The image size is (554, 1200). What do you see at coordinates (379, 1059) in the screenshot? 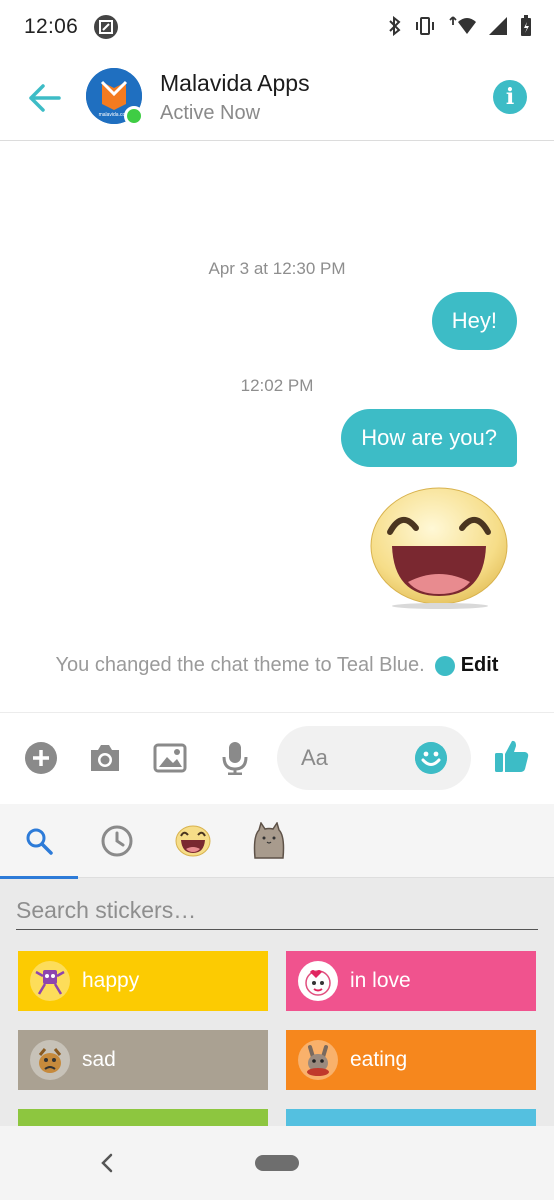
I see `category-label: eating` at bounding box center [379, 1059].